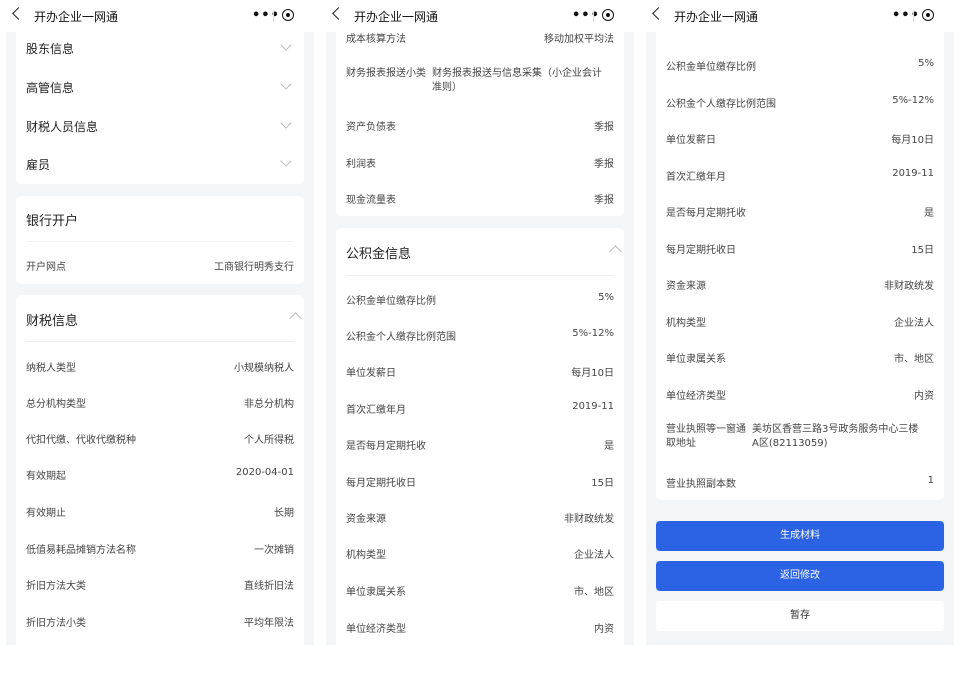 The image size is (960, 693). I want to click on row-value: 财务报表报送与信息采集（小企业会计准则）, so click(517, 80).